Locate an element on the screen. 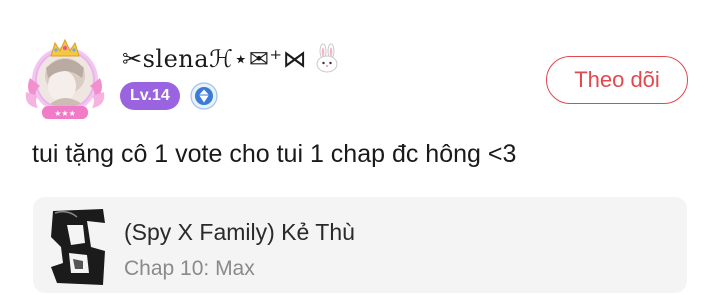  avatar: ★★★ is located at coordinates (65, 79).